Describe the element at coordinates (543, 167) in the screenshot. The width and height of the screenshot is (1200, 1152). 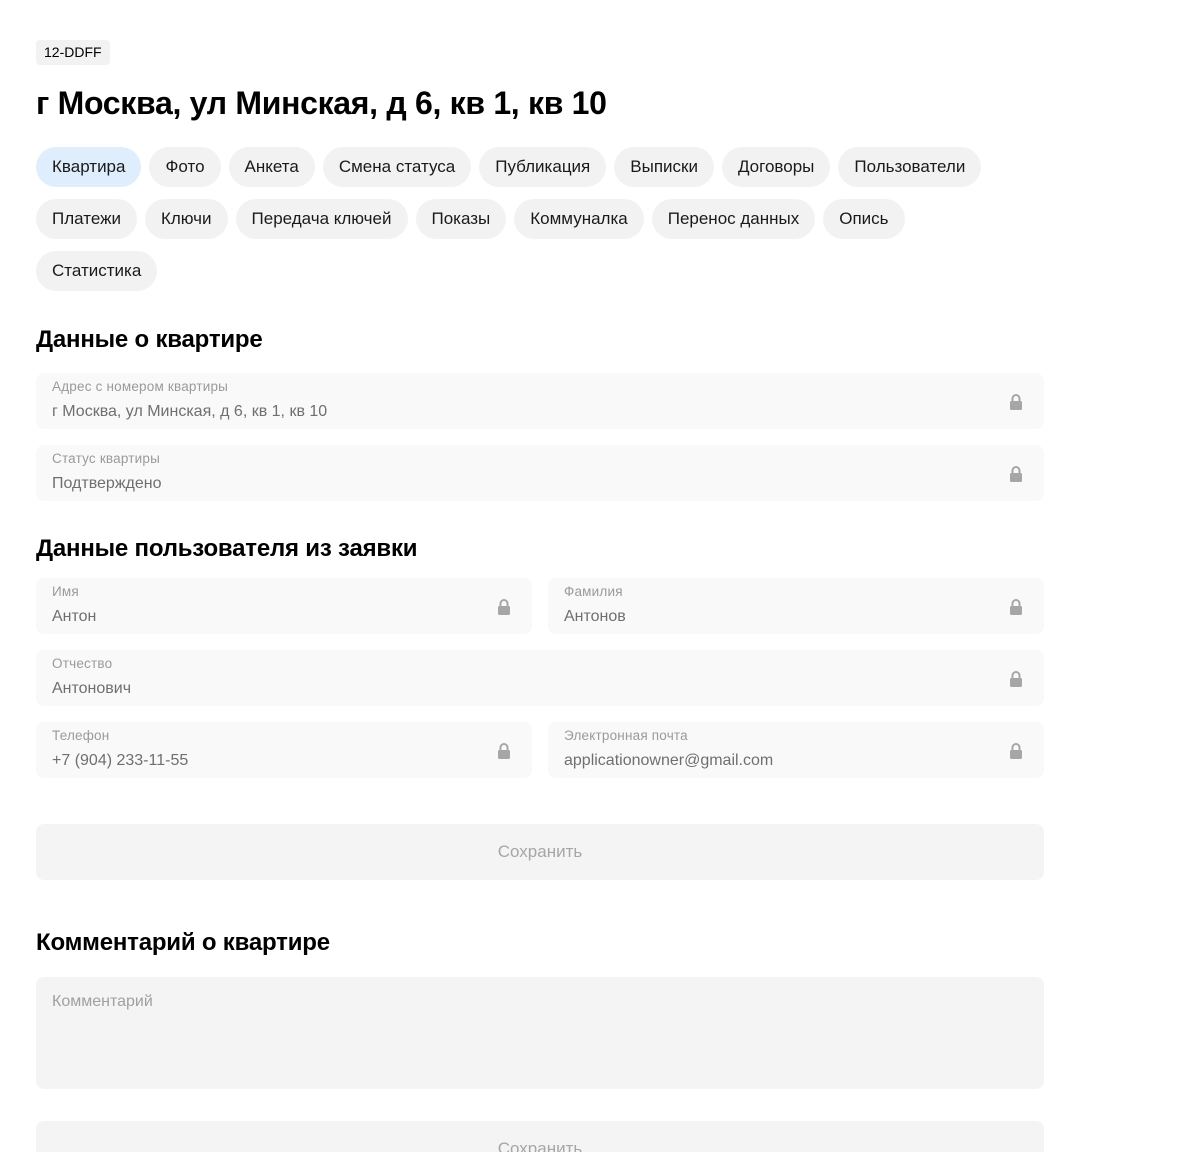
I see `tab-publication: Публикация` at that location.